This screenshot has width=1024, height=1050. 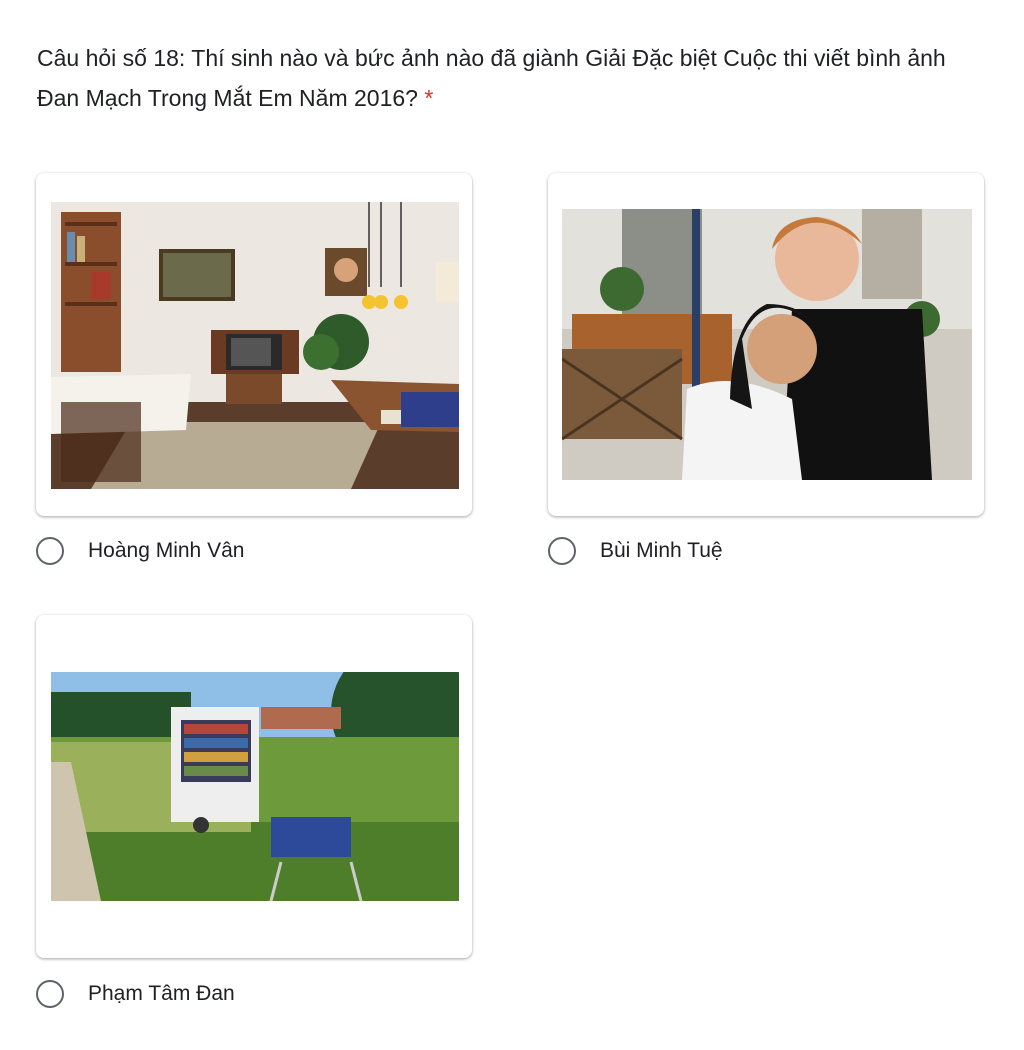 What do you see at coordinates (661, 550) in the screenshot?
I see `option-label: Bùi Minh Tuệ` at bounding box center [661, 550].